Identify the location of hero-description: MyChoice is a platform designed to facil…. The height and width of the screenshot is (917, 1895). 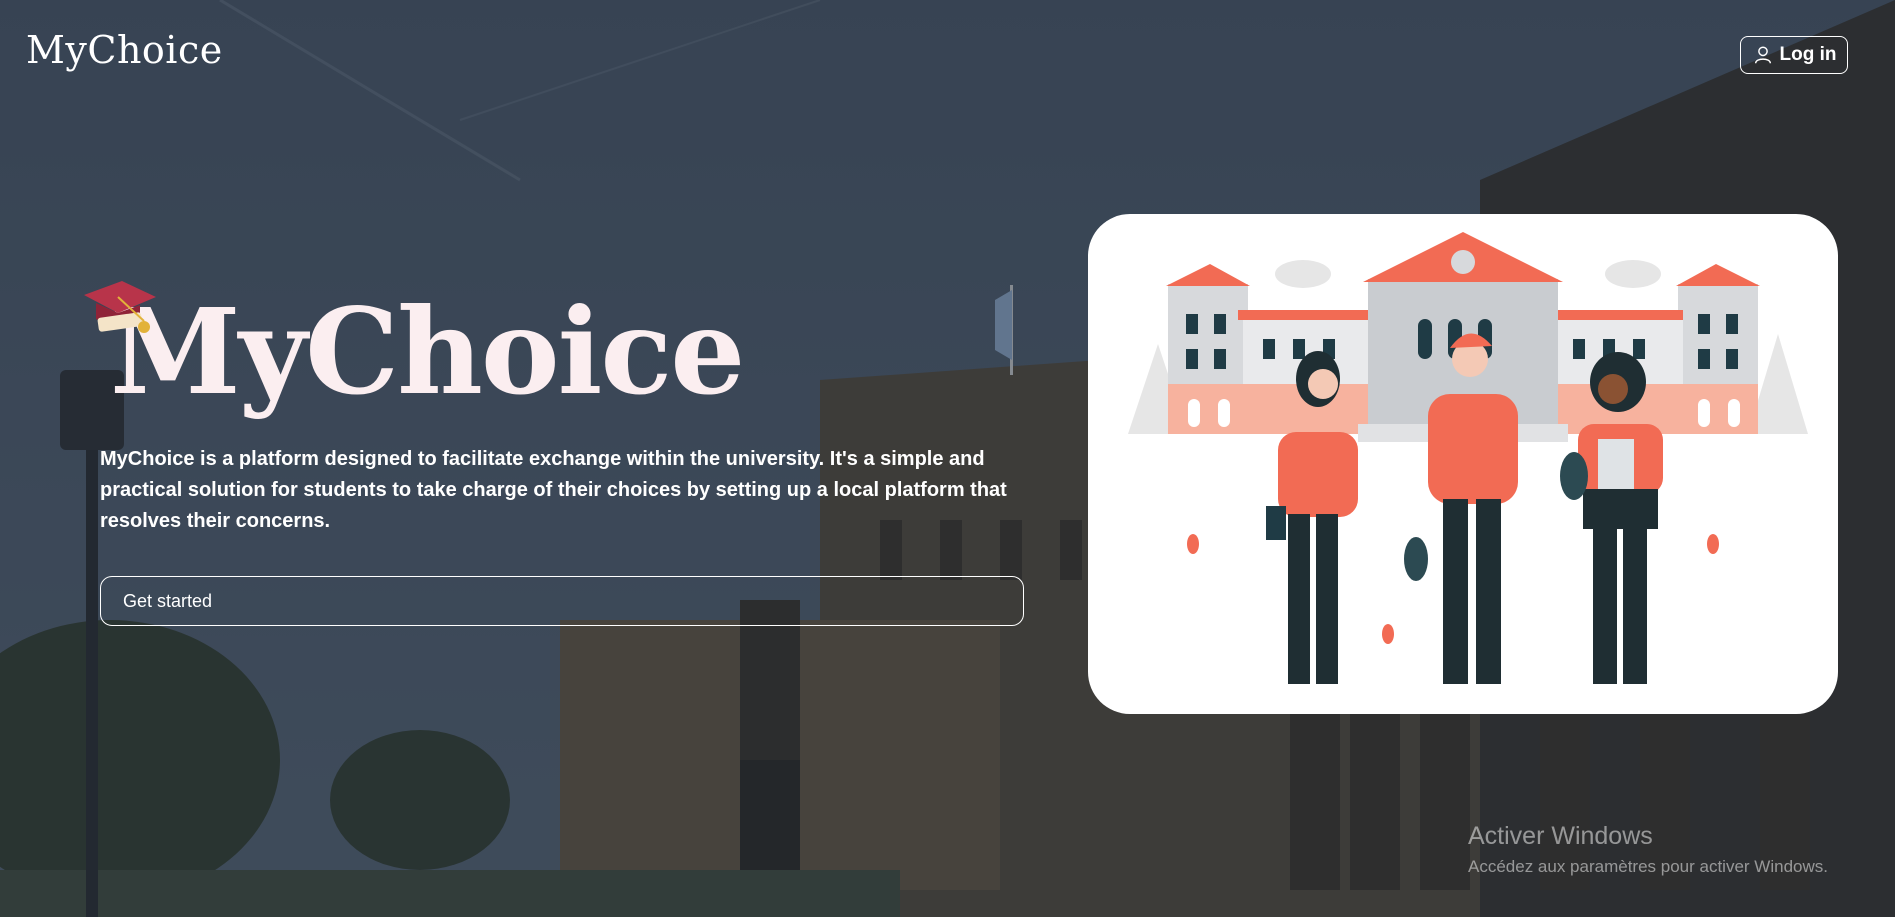
(553, 490).